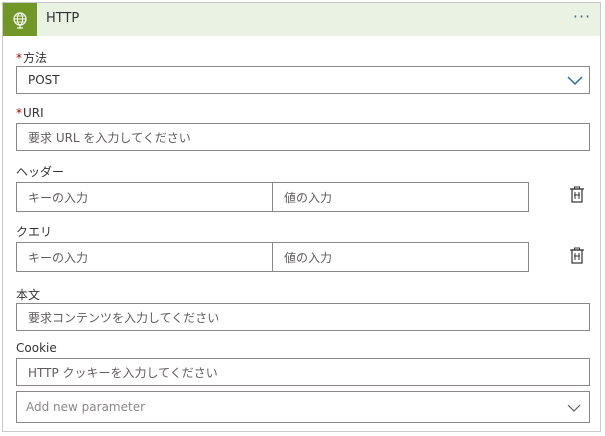 This screenshot has height=436, width=605. What do you see at coordinates (33, 113) in the screenshot?
I see `uri-label-text: URI` at bounding box center [33, 113].